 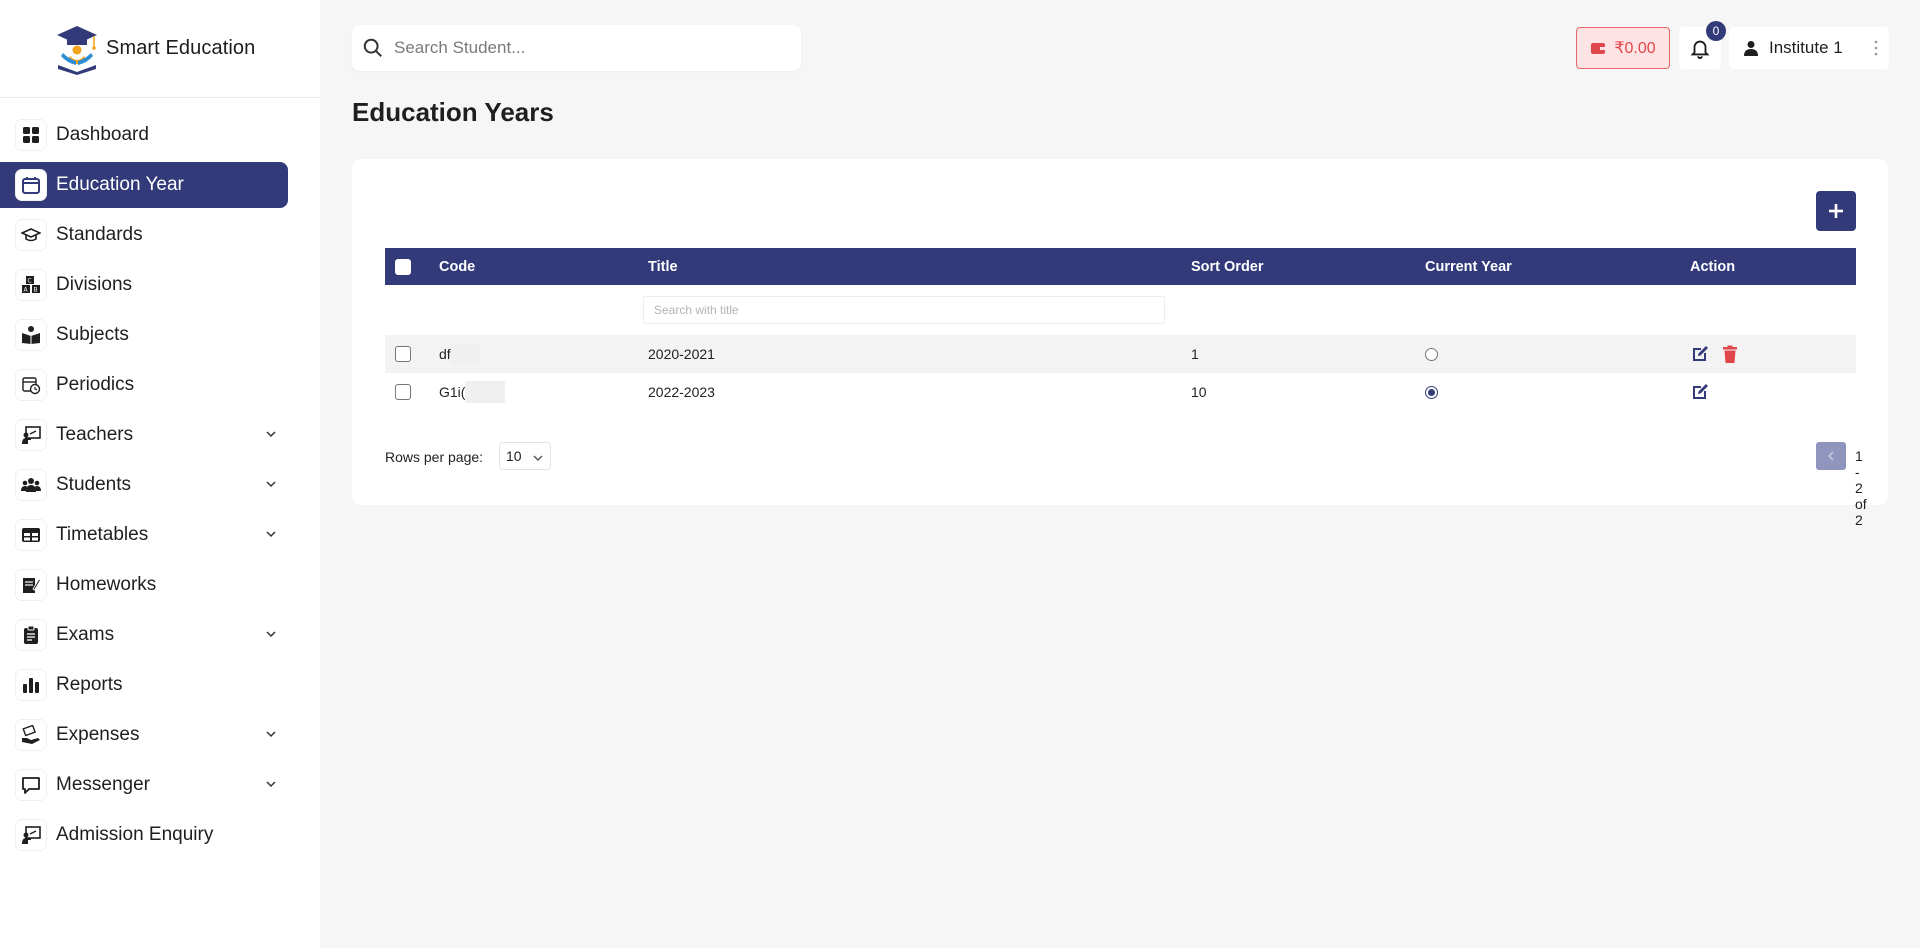 I want to click on sidebar-item-homeworks: Homeworks, so click(x=144, y=585).